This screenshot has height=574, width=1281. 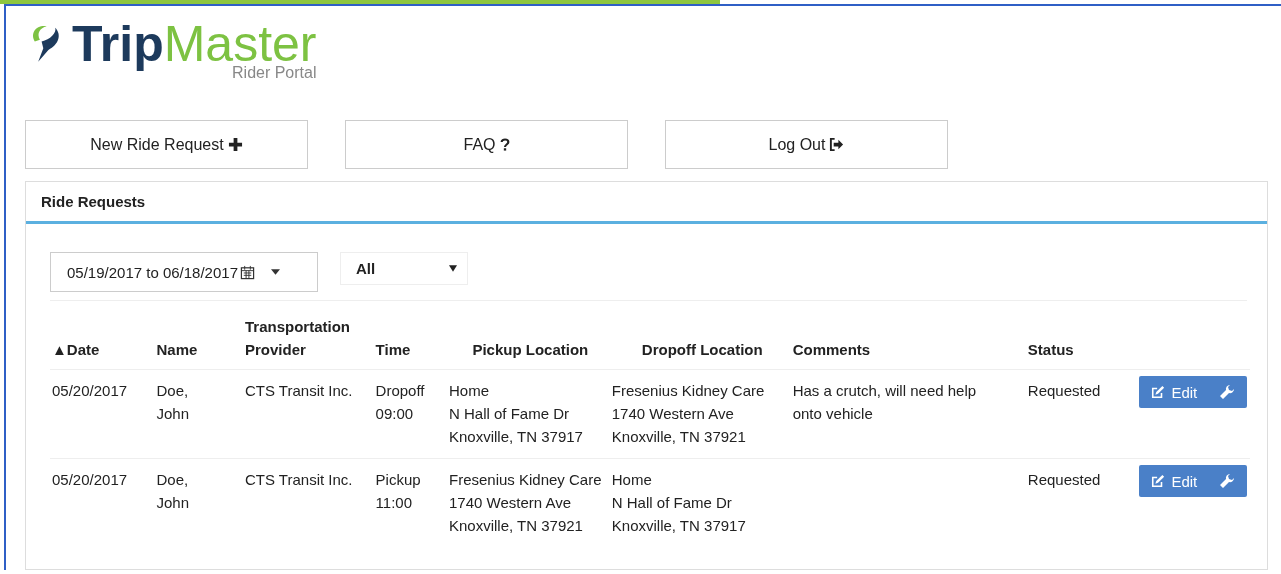 I want to click on column-header: Transportation Provider, so click(x=310, y=337).